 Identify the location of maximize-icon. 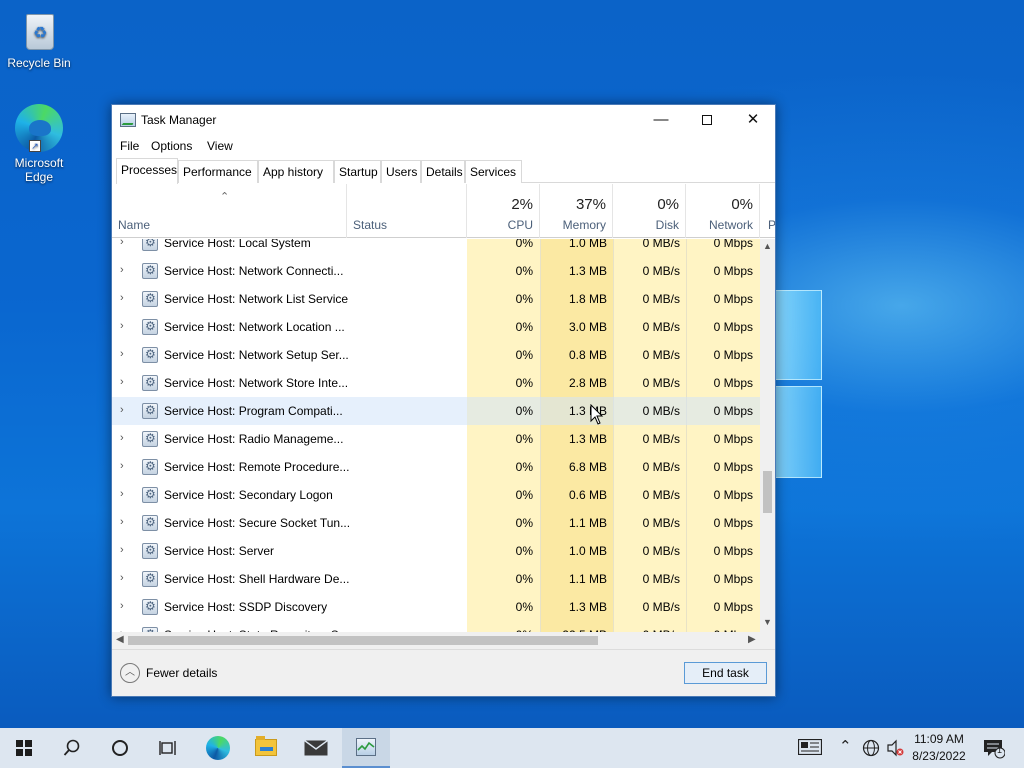
(707, 120).